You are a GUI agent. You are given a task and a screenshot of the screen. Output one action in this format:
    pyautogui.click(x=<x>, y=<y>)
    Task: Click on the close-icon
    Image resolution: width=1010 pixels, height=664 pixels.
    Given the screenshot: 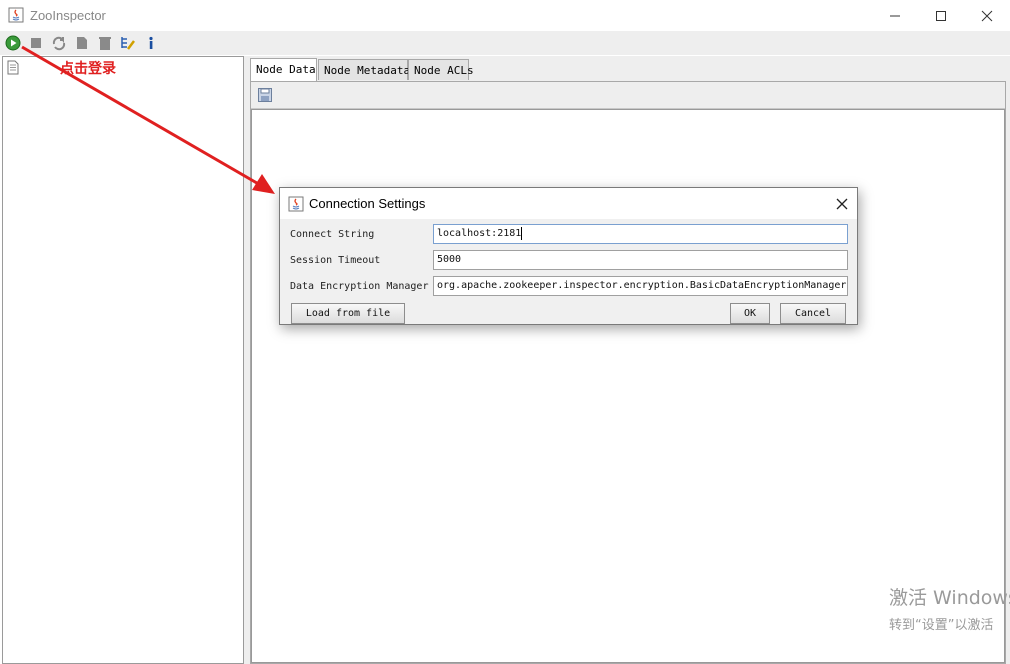 What is the action you would take?
    pyautogui.click(x=842, y=204)
    